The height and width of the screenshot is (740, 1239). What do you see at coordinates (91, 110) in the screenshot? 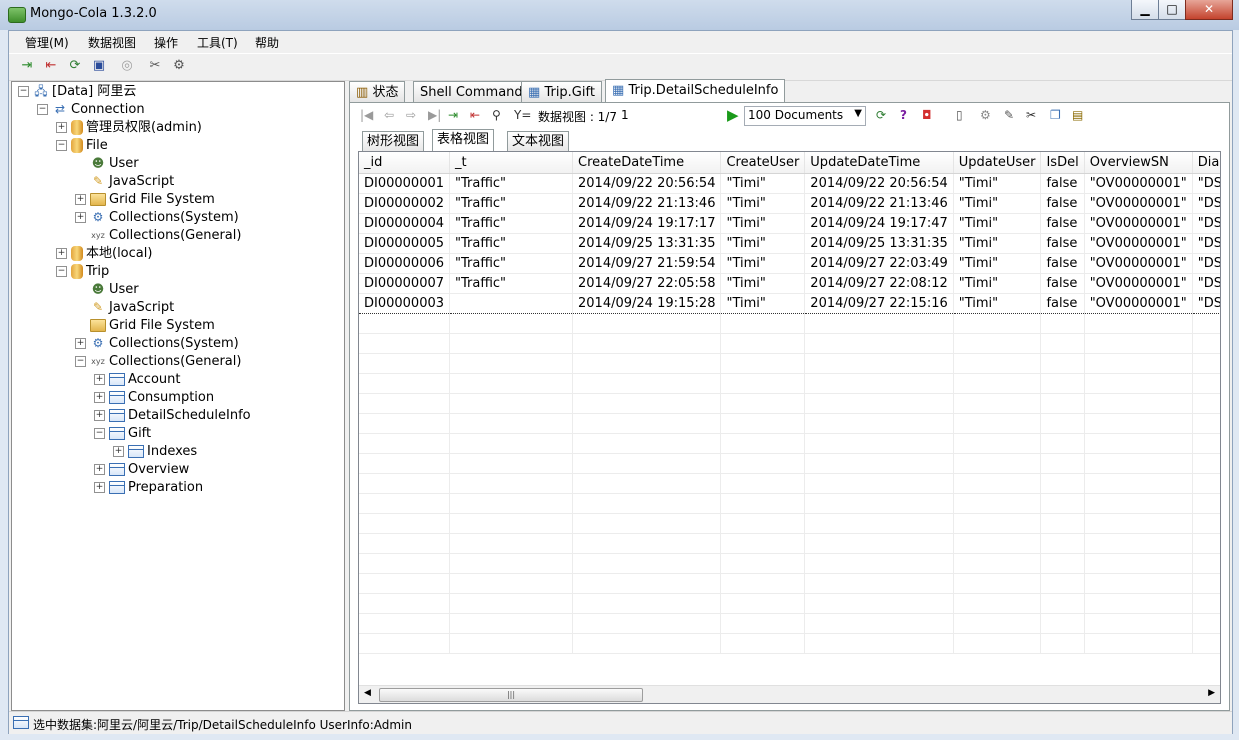
I see `tree-item: − ⇄ Connection` at bounding box center [91, 110].